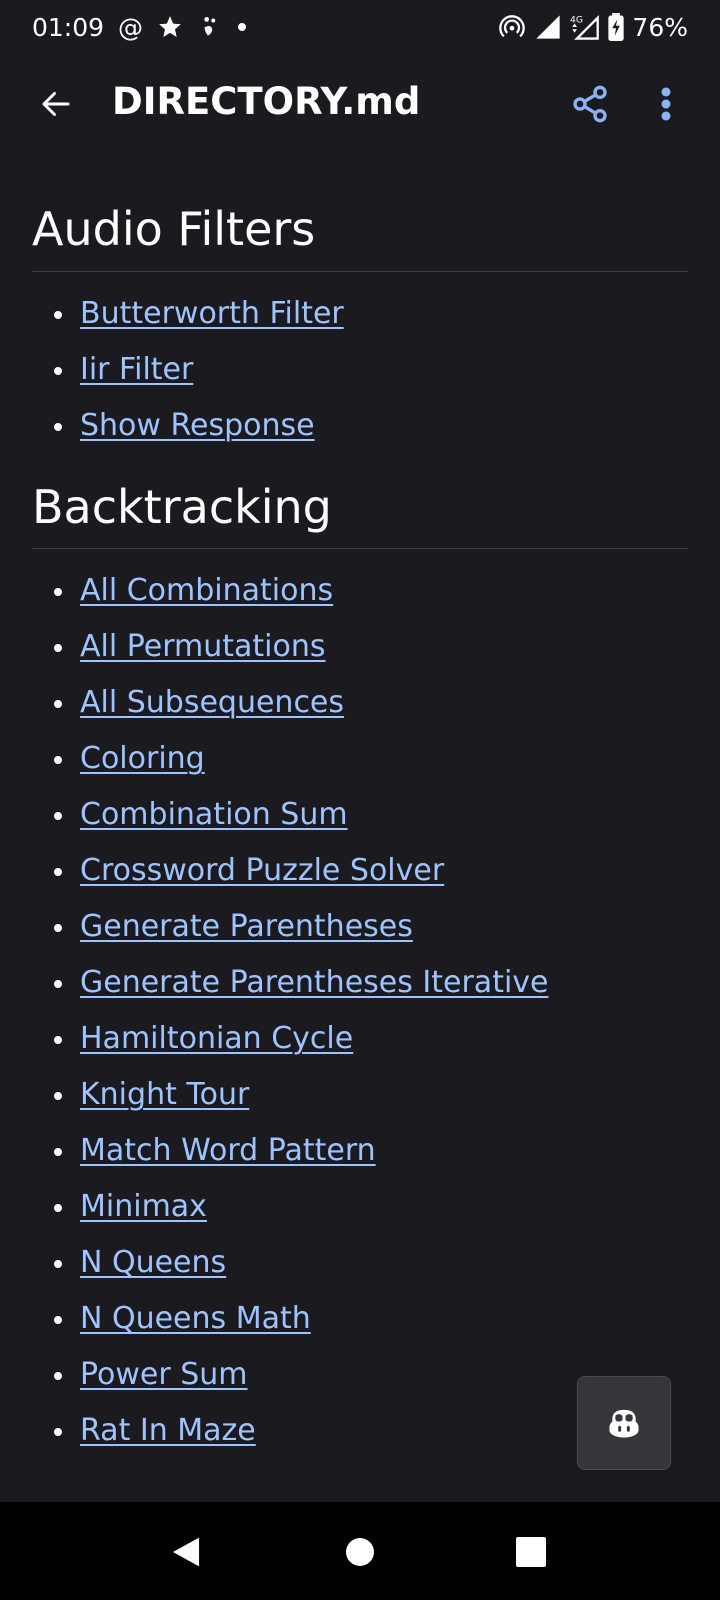  I want to click on battery-percent: 76%, so click(660, 27).